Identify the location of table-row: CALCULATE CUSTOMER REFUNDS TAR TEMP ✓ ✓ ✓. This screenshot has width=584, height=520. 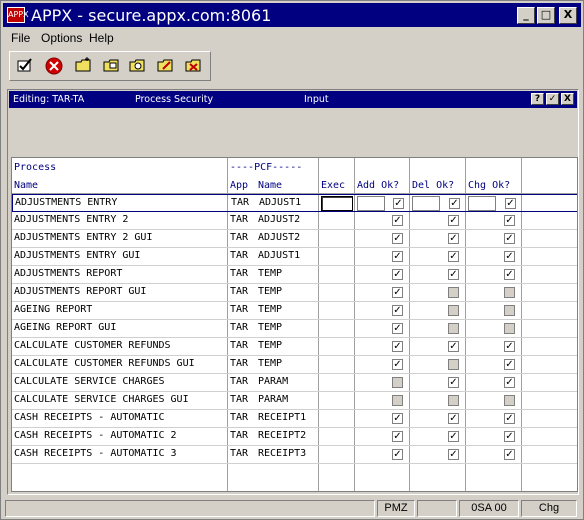
(294, 347).